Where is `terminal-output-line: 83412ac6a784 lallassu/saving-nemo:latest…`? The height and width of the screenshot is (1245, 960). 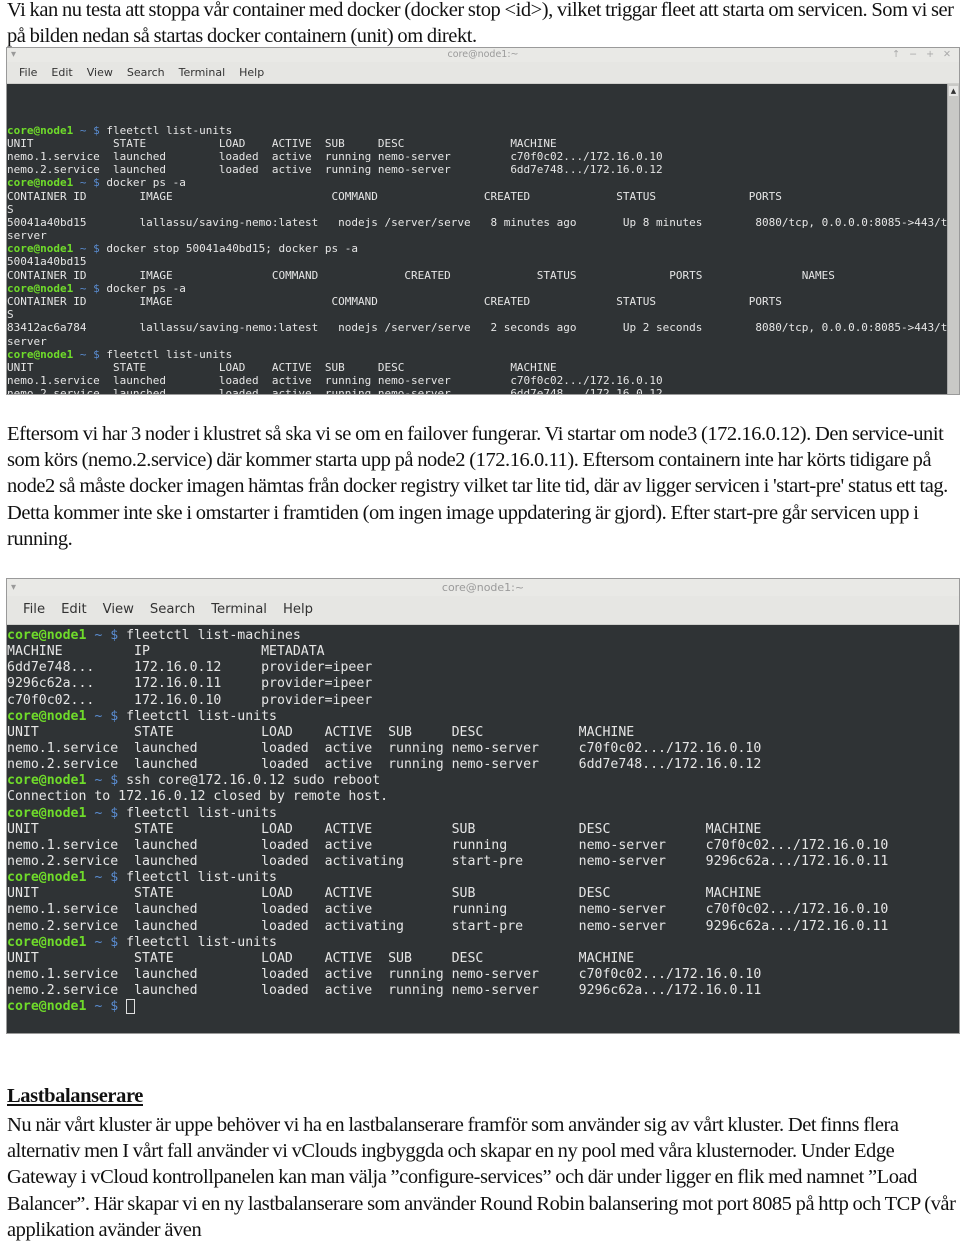
terminal-output-line: 83412ac6a784 lallassu/saving-nemo:latest… is located at coordinates (483, 328).